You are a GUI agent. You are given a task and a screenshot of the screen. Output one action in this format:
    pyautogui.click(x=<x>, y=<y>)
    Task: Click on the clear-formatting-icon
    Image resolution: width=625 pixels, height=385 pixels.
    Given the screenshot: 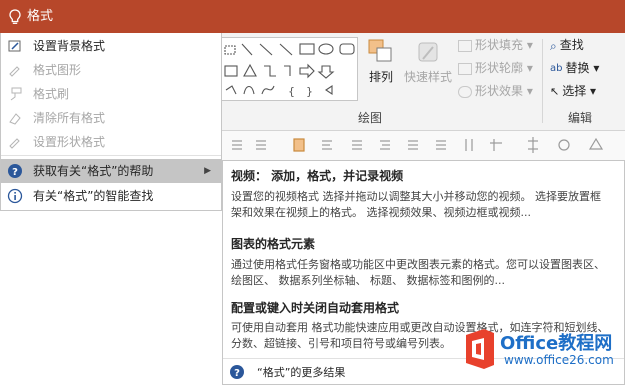 What is the action you would take?
    pyautogui.click(x=15, y=119)
    